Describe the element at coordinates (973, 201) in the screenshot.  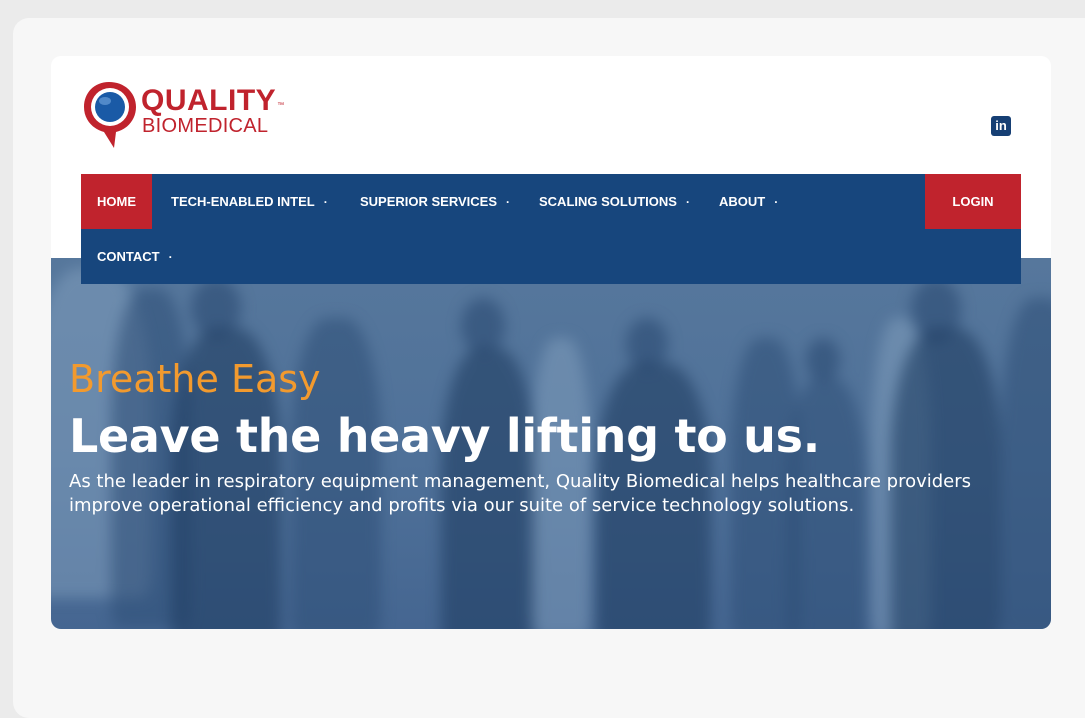
I see `login-button: LOGIN` at that location.